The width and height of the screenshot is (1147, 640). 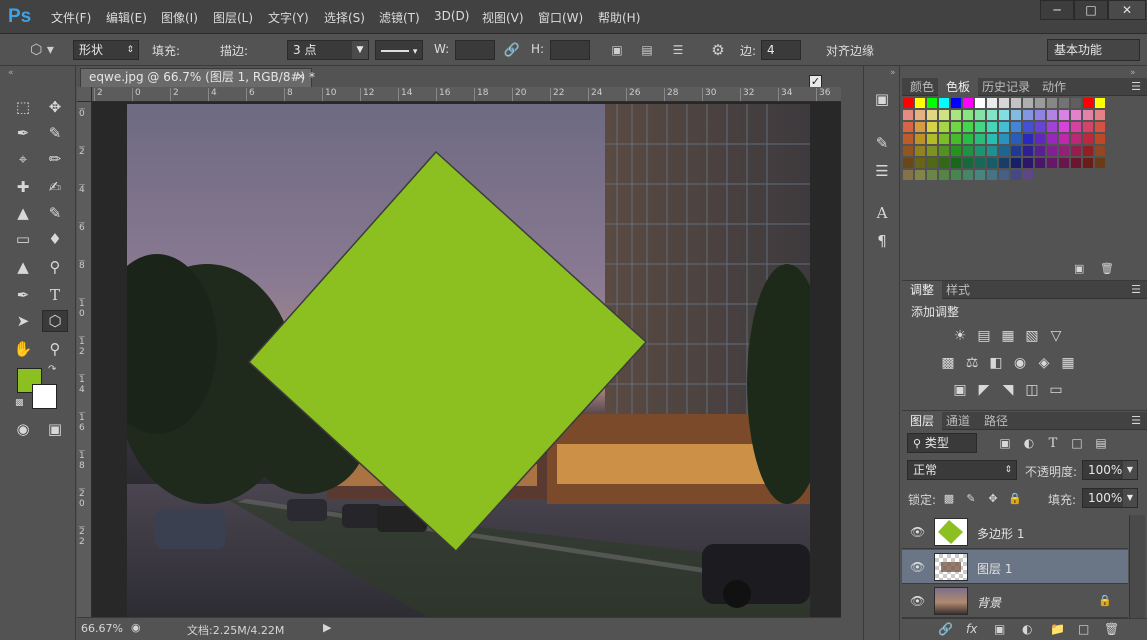 I want to click on hue-saturation-icon: ▩, so click(x=948, y=363).